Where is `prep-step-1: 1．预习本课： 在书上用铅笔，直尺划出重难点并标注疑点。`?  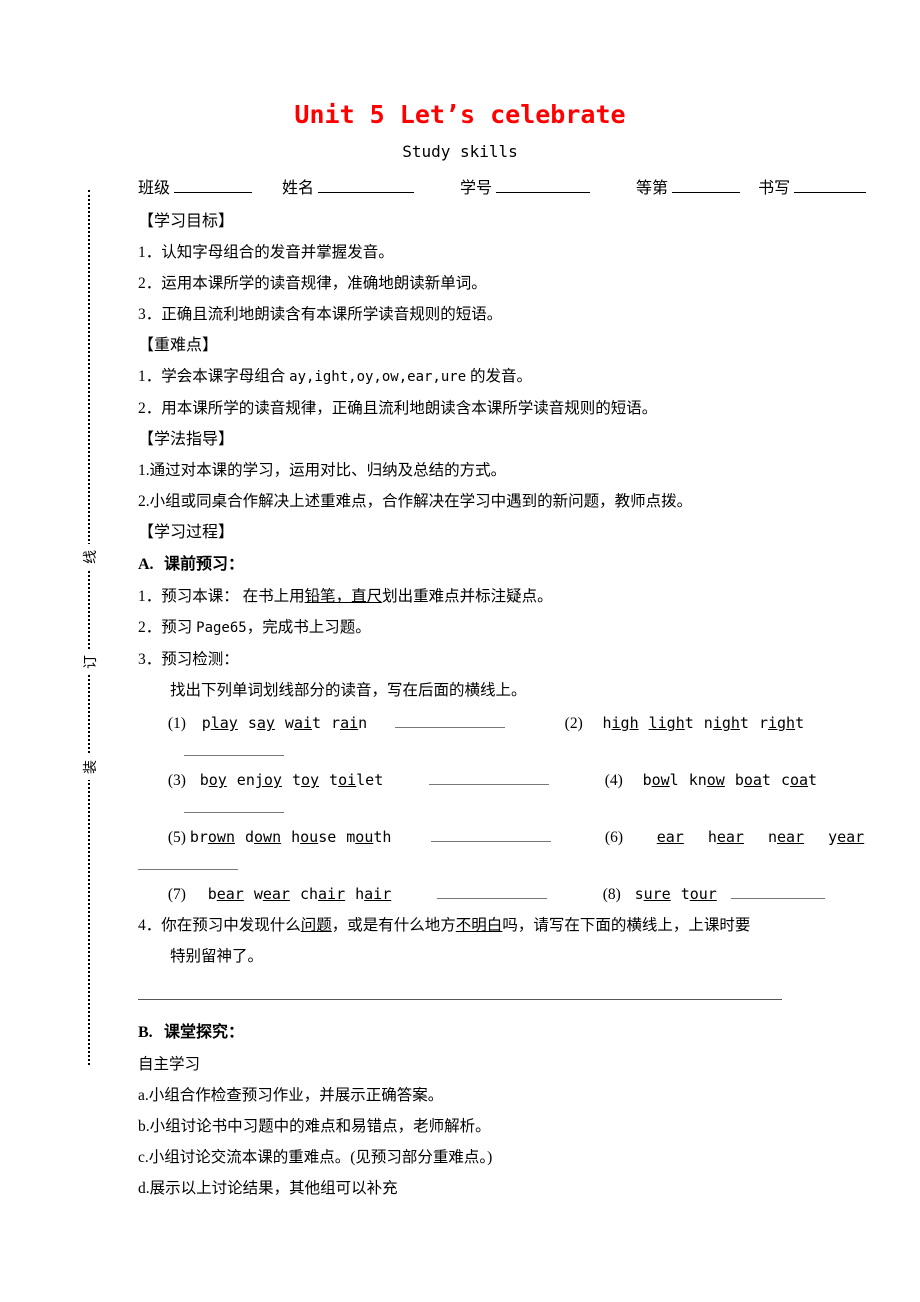 prep-step-1: 1．预习本课： 在书上用铅笔，直尺划出重难点并标注疑点。 is located at coordinates (460, 596).